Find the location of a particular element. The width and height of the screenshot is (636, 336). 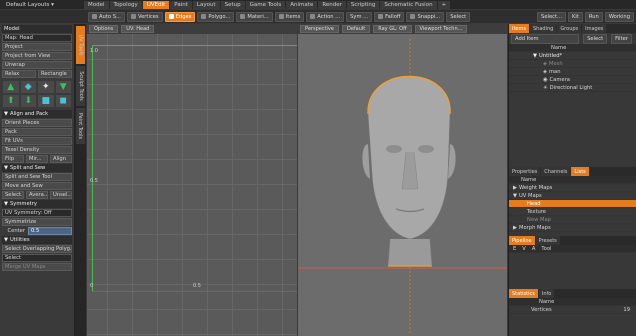

add-tab-button: + is located at coordinates (444, 4).